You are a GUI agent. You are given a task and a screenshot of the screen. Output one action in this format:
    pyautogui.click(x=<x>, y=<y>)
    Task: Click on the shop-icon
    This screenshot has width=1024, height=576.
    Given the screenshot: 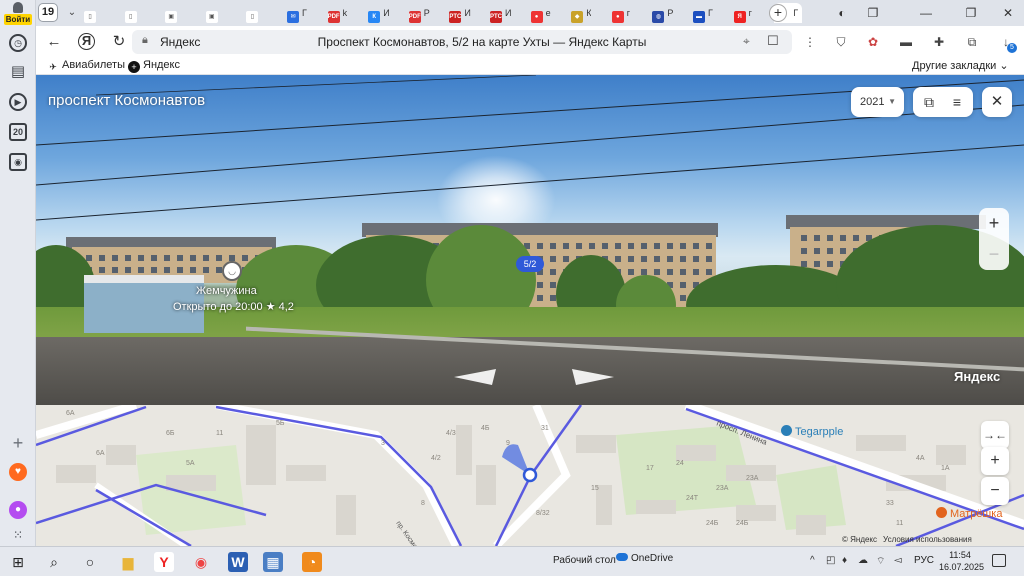 What is the action you would take?
    pyautogui.click(x=941, y=512)
    